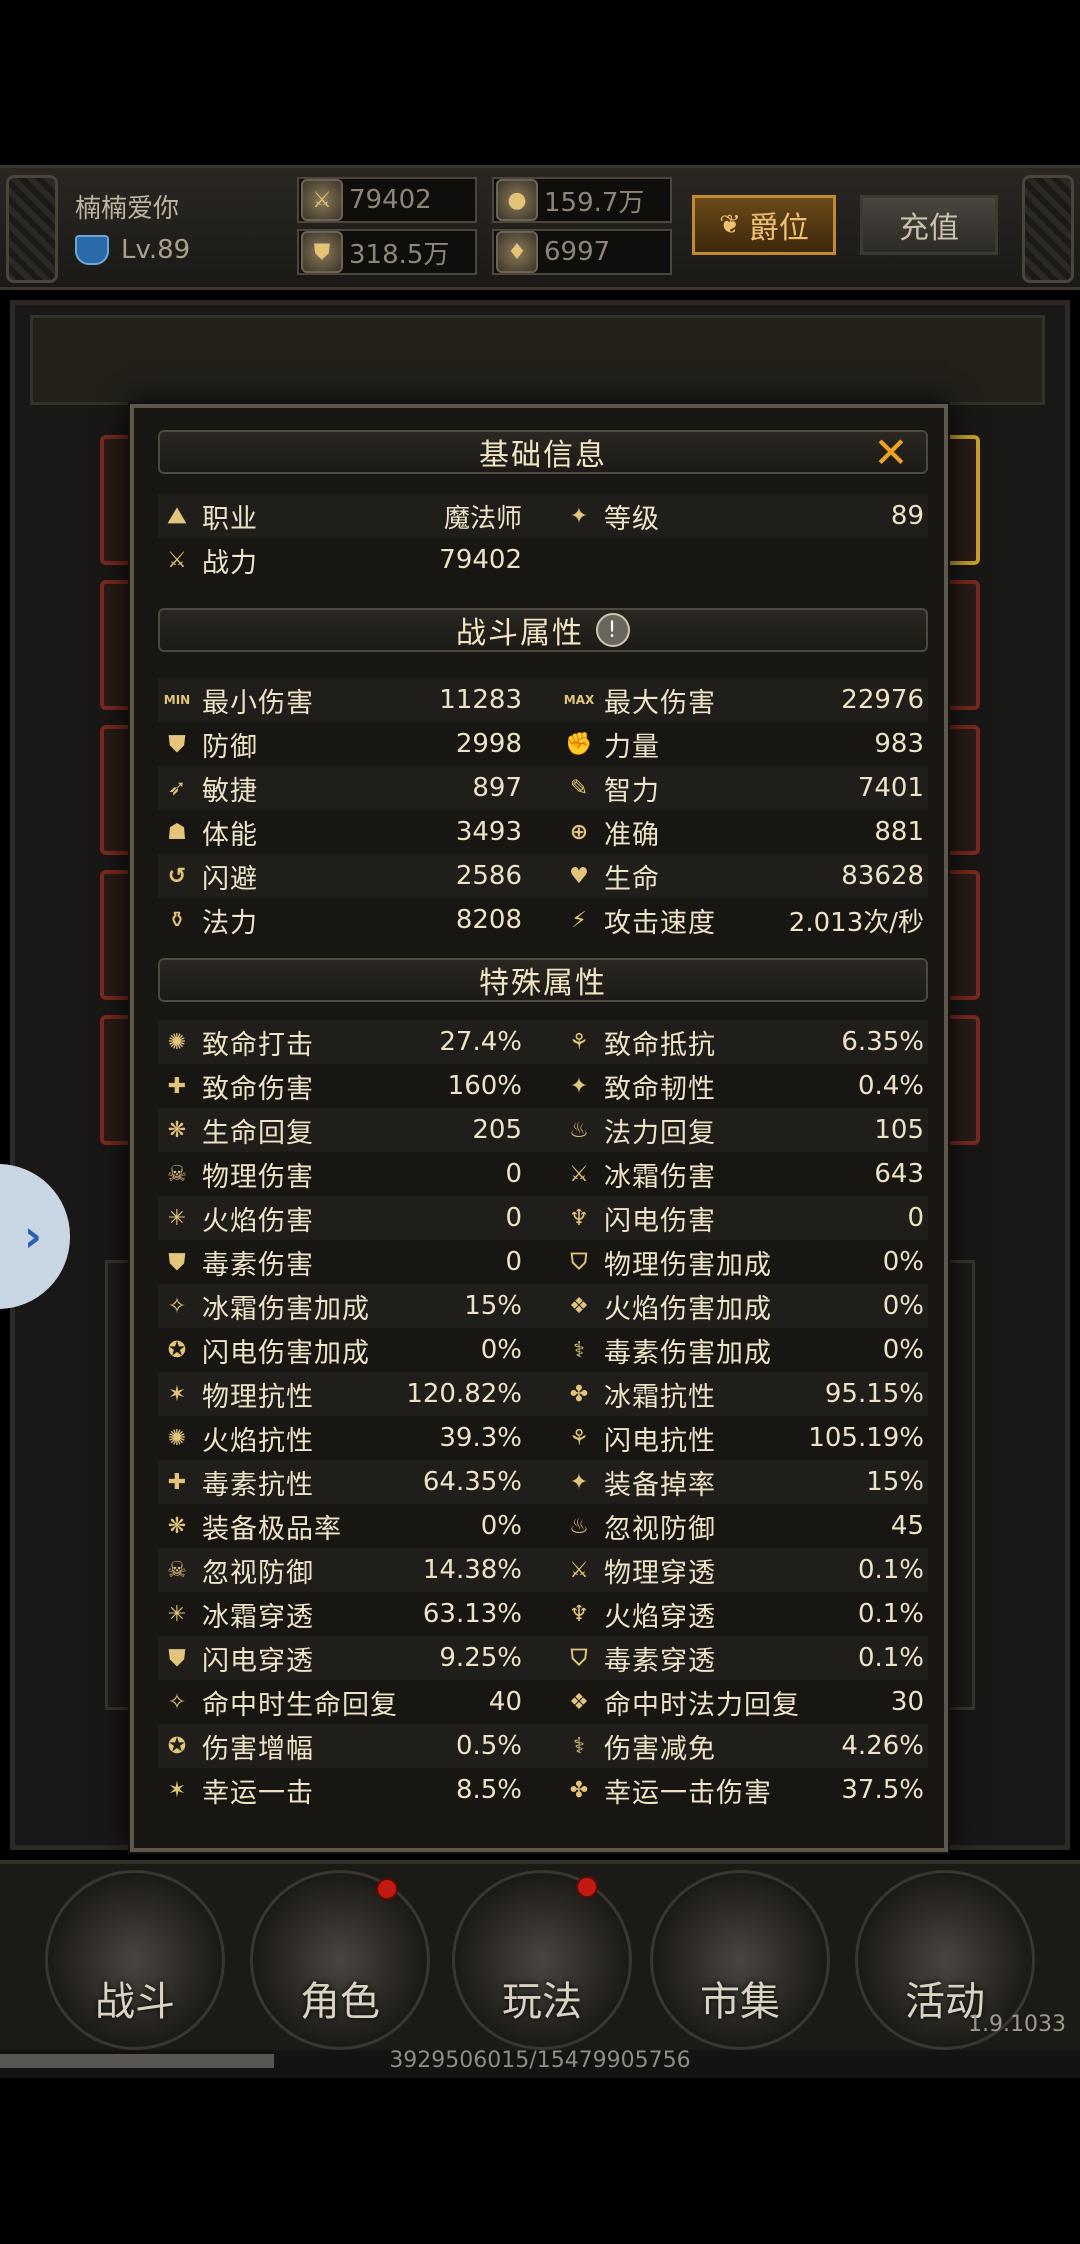  What do you see at coordinates (342, 1394) in the screenshot?
I see `attribute-cell: ✶ 物理抗性 120.82%` at bounding box center [342, 1394].